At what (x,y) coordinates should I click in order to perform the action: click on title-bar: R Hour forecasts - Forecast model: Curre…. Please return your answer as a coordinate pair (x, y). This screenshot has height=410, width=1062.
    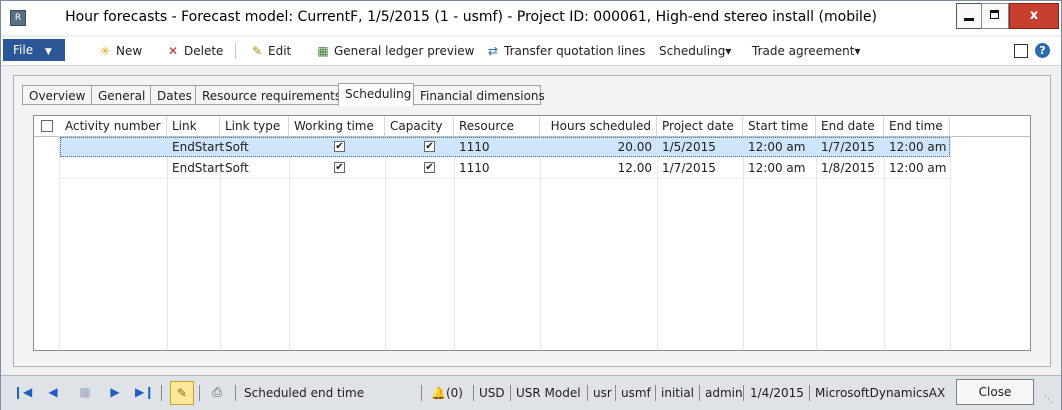
    Looking at the image, I should click on (531, 18).